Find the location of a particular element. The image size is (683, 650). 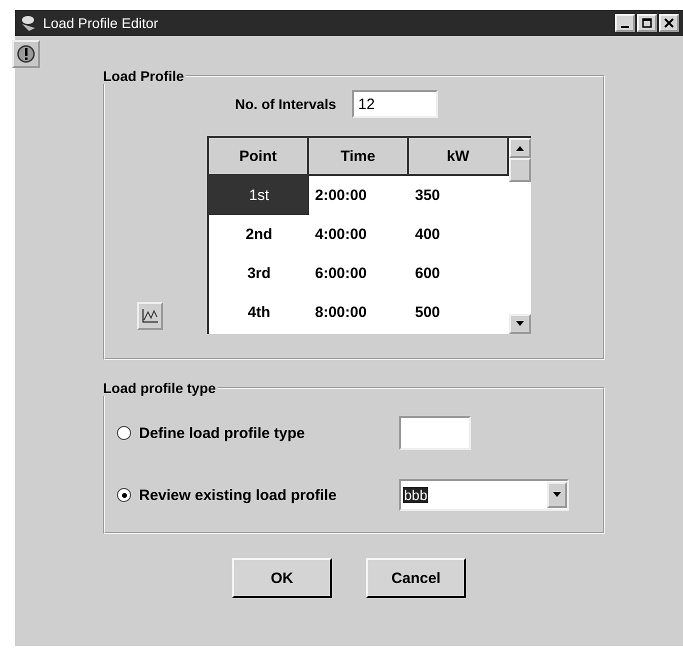

group-title: Load profile type is located at coordinates (159, 388).